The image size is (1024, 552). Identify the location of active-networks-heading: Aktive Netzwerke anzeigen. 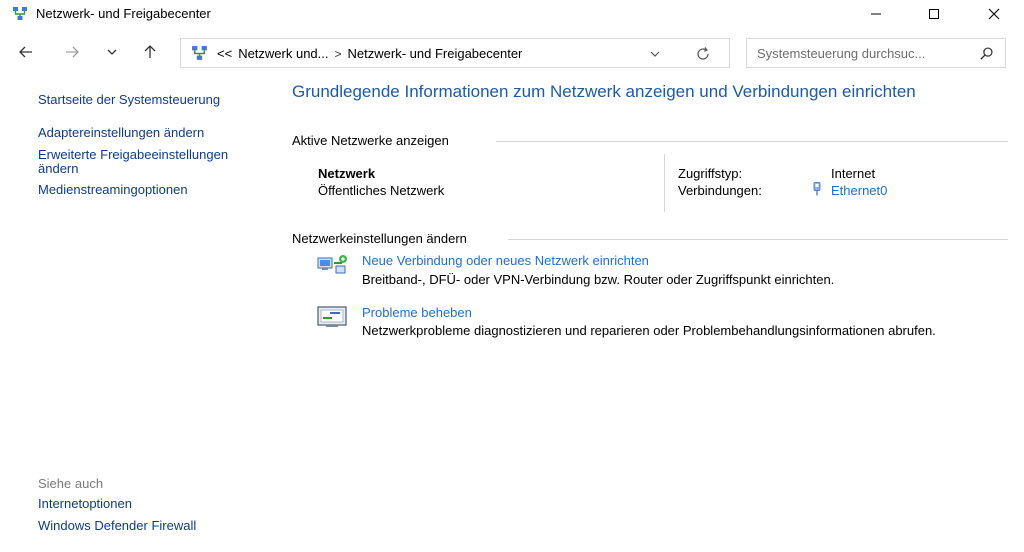
(374, 140).